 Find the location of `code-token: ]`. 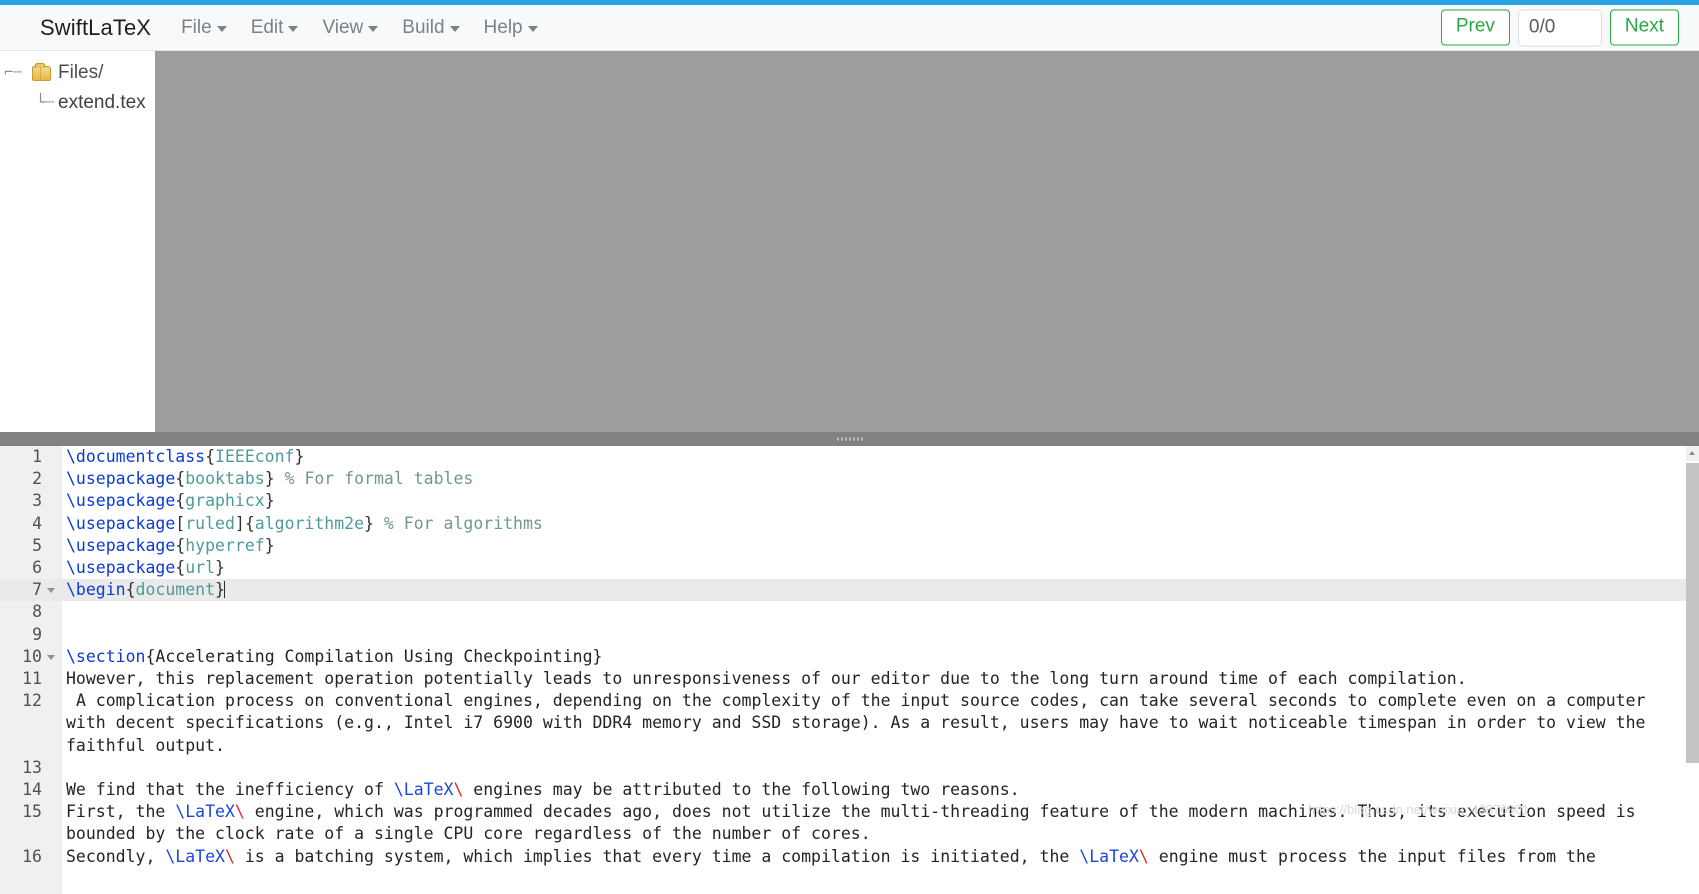

code-token: ] is located at coordinates (239, 523).